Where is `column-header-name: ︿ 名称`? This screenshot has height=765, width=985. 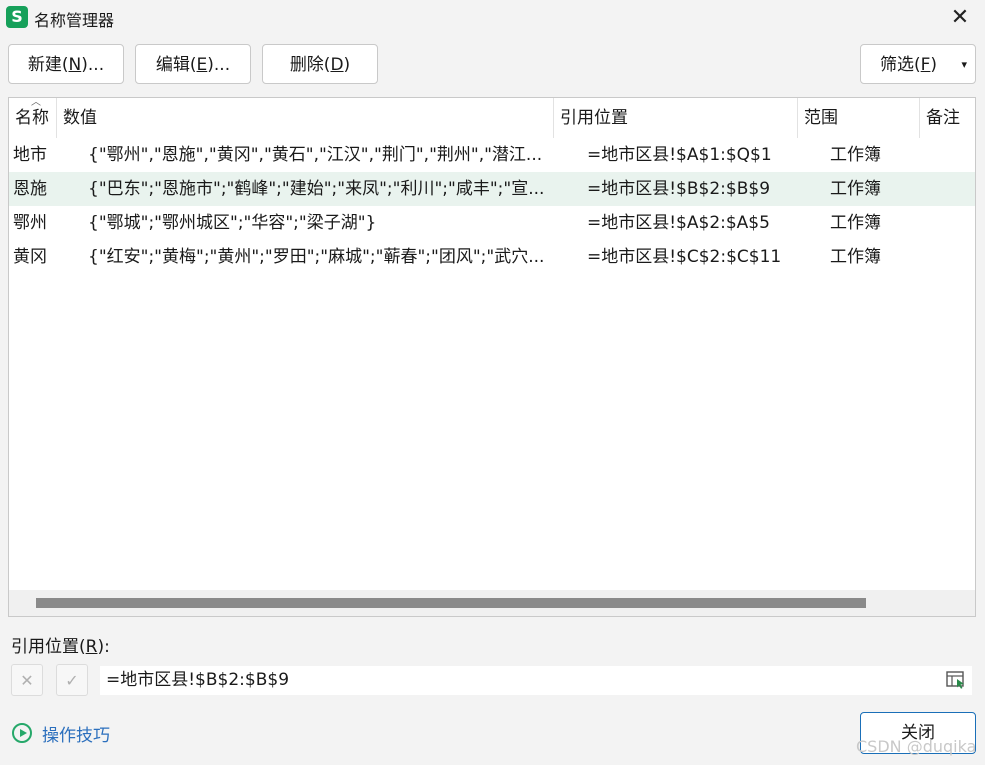 column-header-name: ︿ 名称 is located at coordinates (33, 118).